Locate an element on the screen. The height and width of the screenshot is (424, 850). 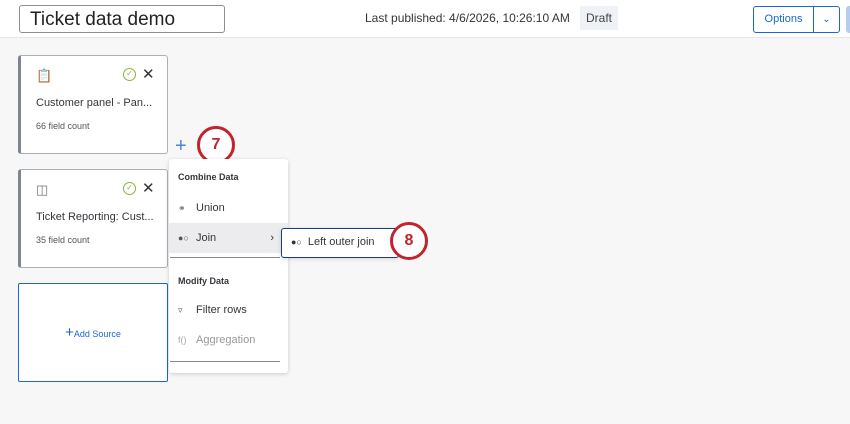
clipboard-icon: 📋 is located at coordinates (44, 75).